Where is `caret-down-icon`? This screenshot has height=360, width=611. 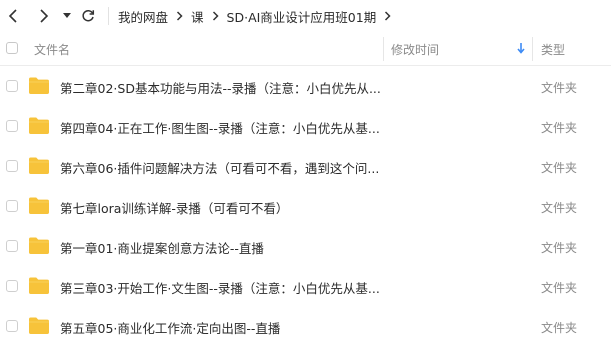 caret-down-icon is located at coordinates (67, 15).